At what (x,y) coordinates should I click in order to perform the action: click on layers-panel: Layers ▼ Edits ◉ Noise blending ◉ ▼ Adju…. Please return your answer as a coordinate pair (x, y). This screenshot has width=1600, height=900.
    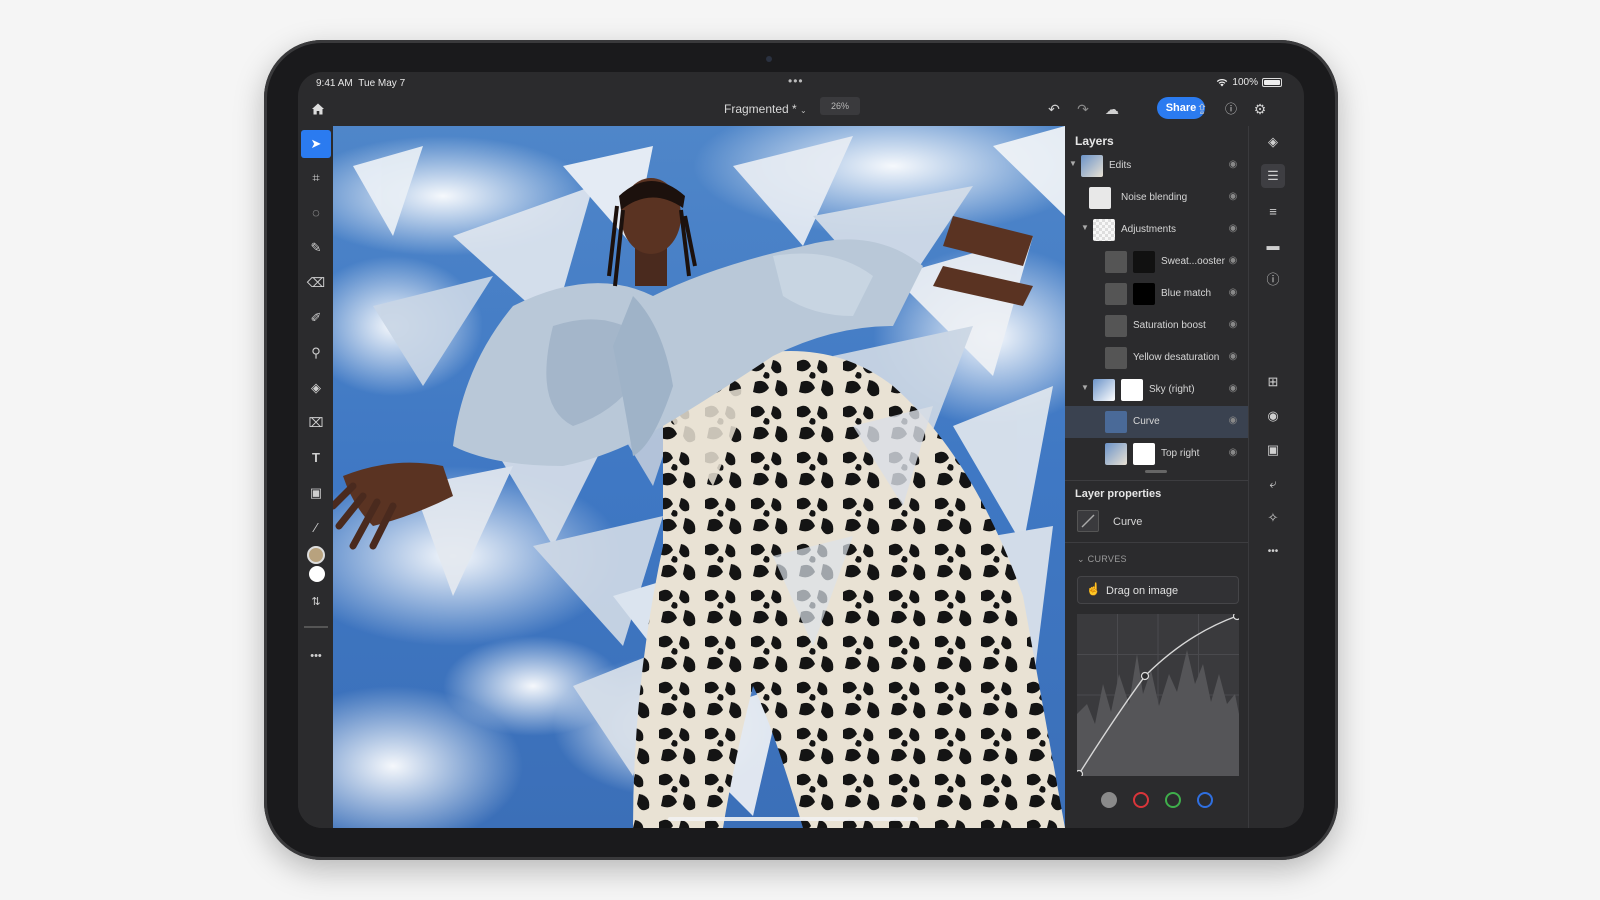
    Looking at the image, I should click on (1156, 477).